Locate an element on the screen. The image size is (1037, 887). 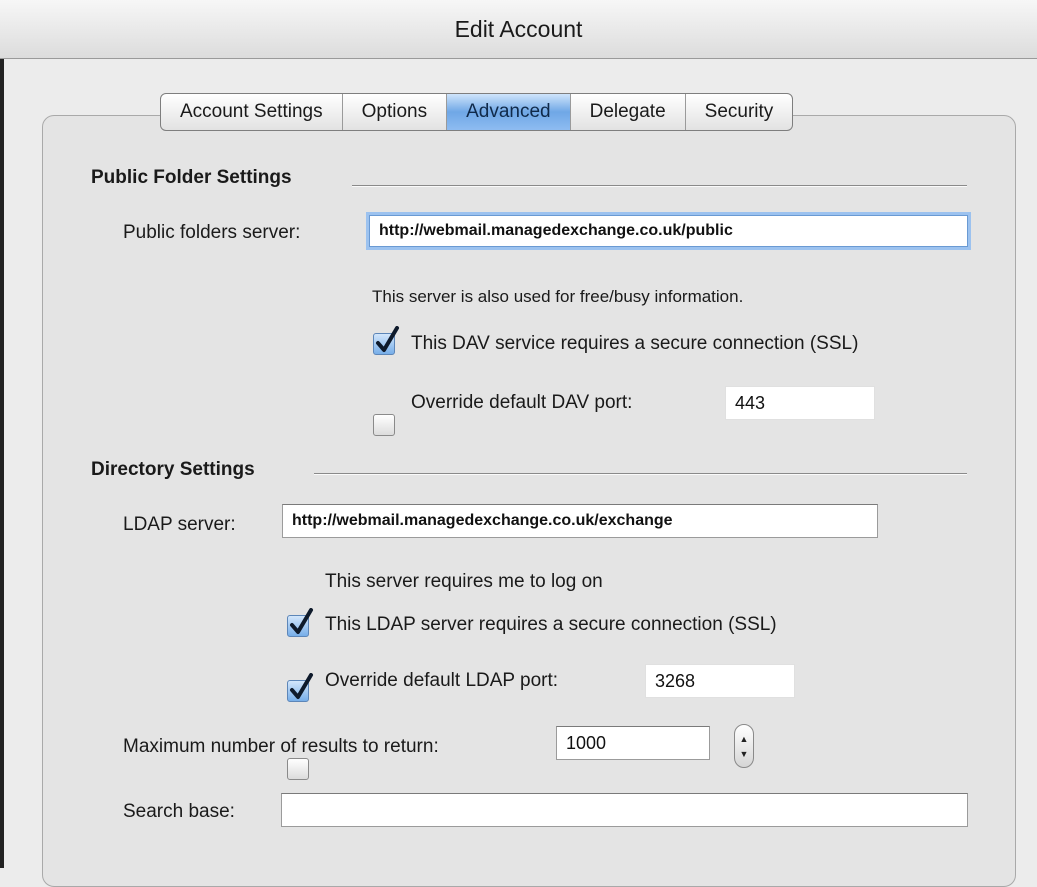
override-ldap-port-label: Override default LDAP port: is located at coordinates (441, 681).